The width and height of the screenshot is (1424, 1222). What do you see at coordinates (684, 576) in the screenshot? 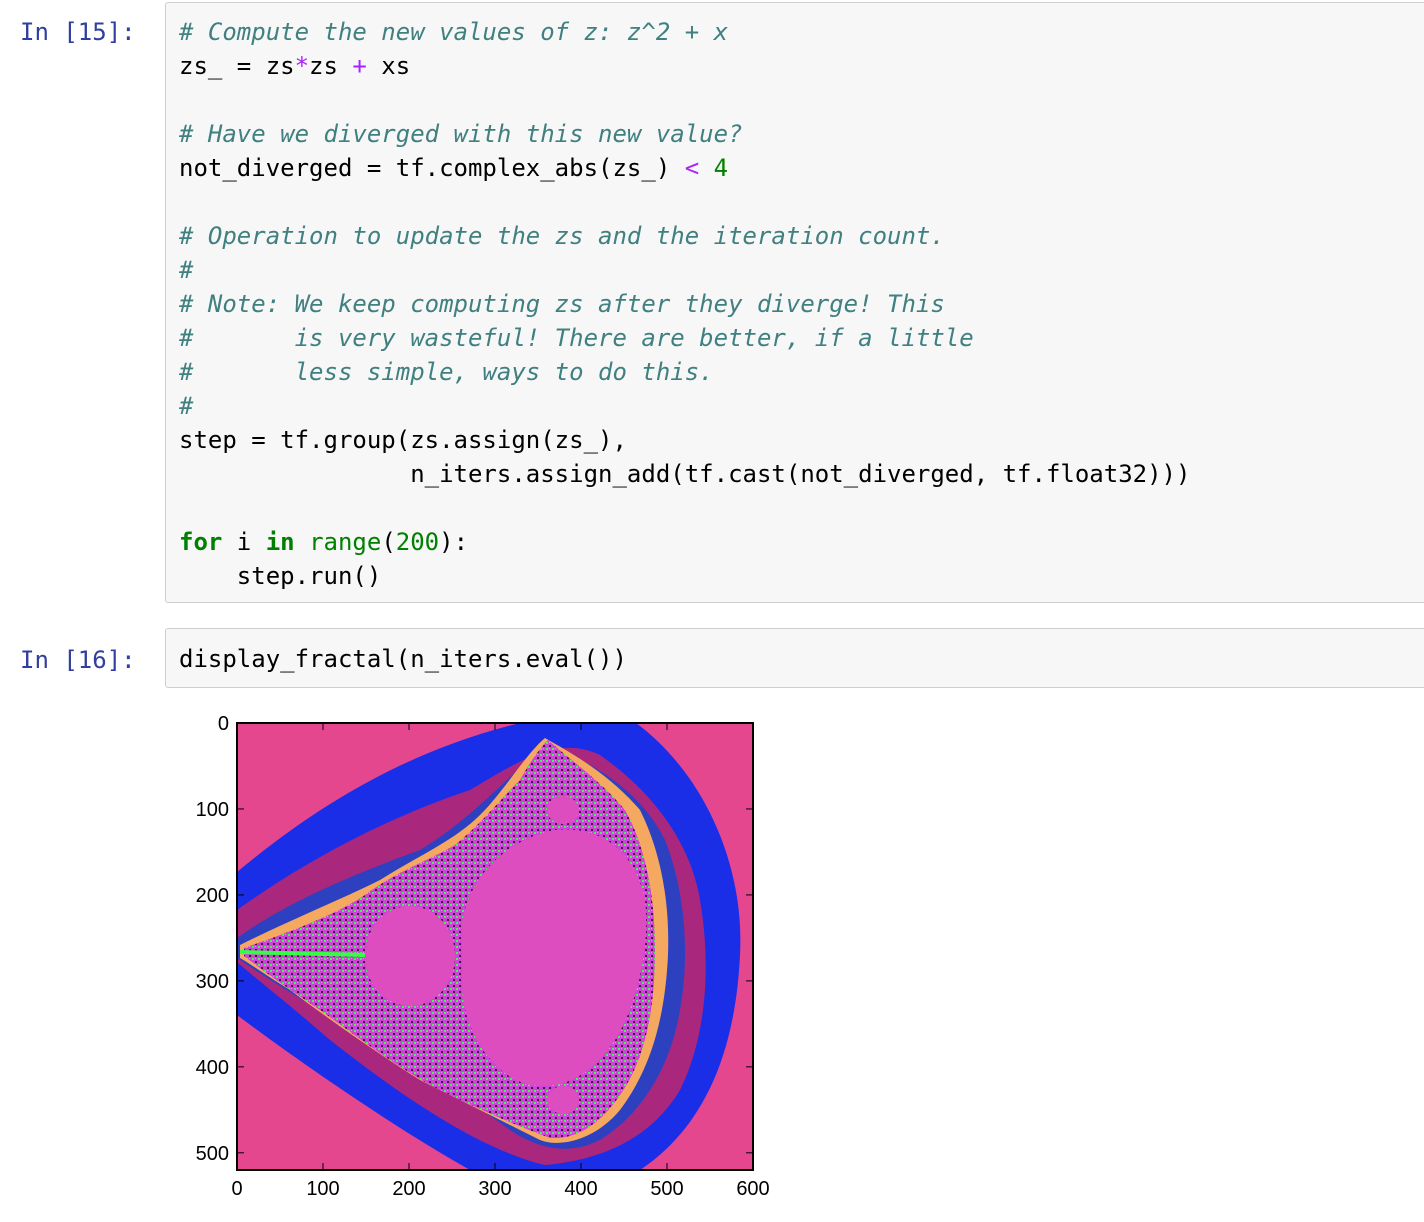
I see `code-line: step.run()` at bounding box center [684, 576].